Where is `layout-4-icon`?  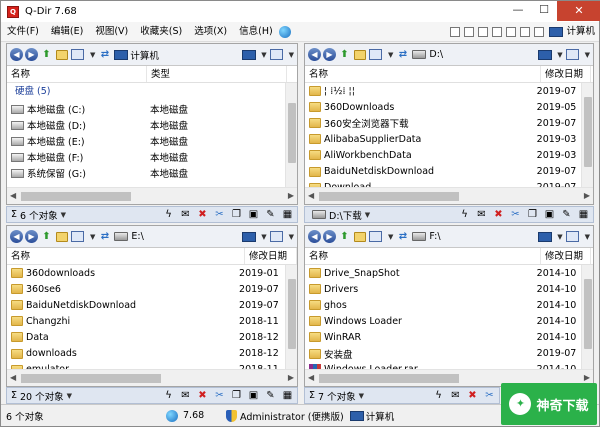 layout-4-icon is located at coordinates (497, 31).